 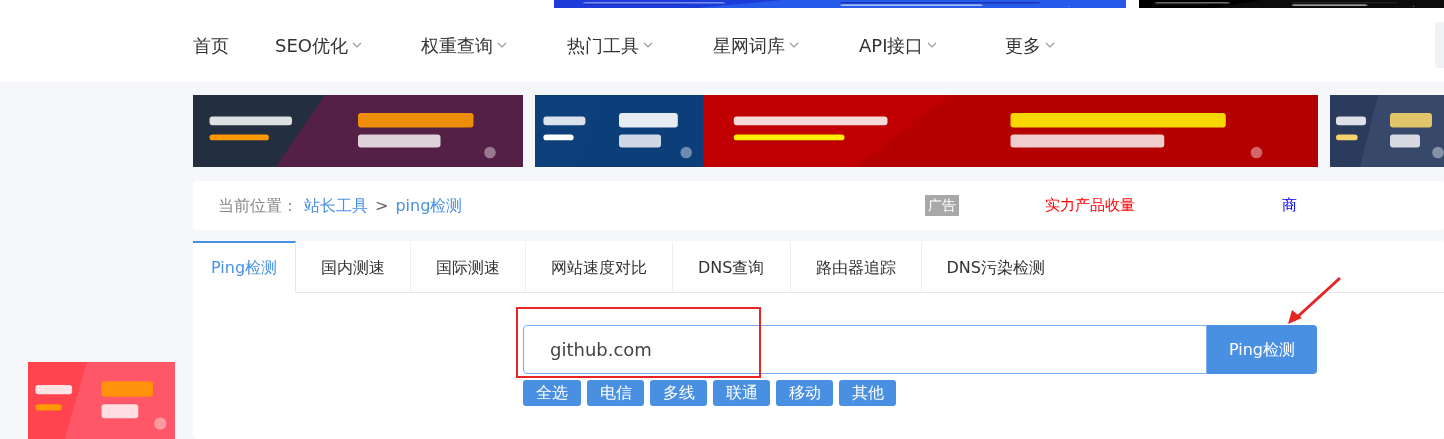 What do you see at coordinates (995, 266) in the screenshot?
I see `tab: DNS污染检测` at bounding box center [995, 266].